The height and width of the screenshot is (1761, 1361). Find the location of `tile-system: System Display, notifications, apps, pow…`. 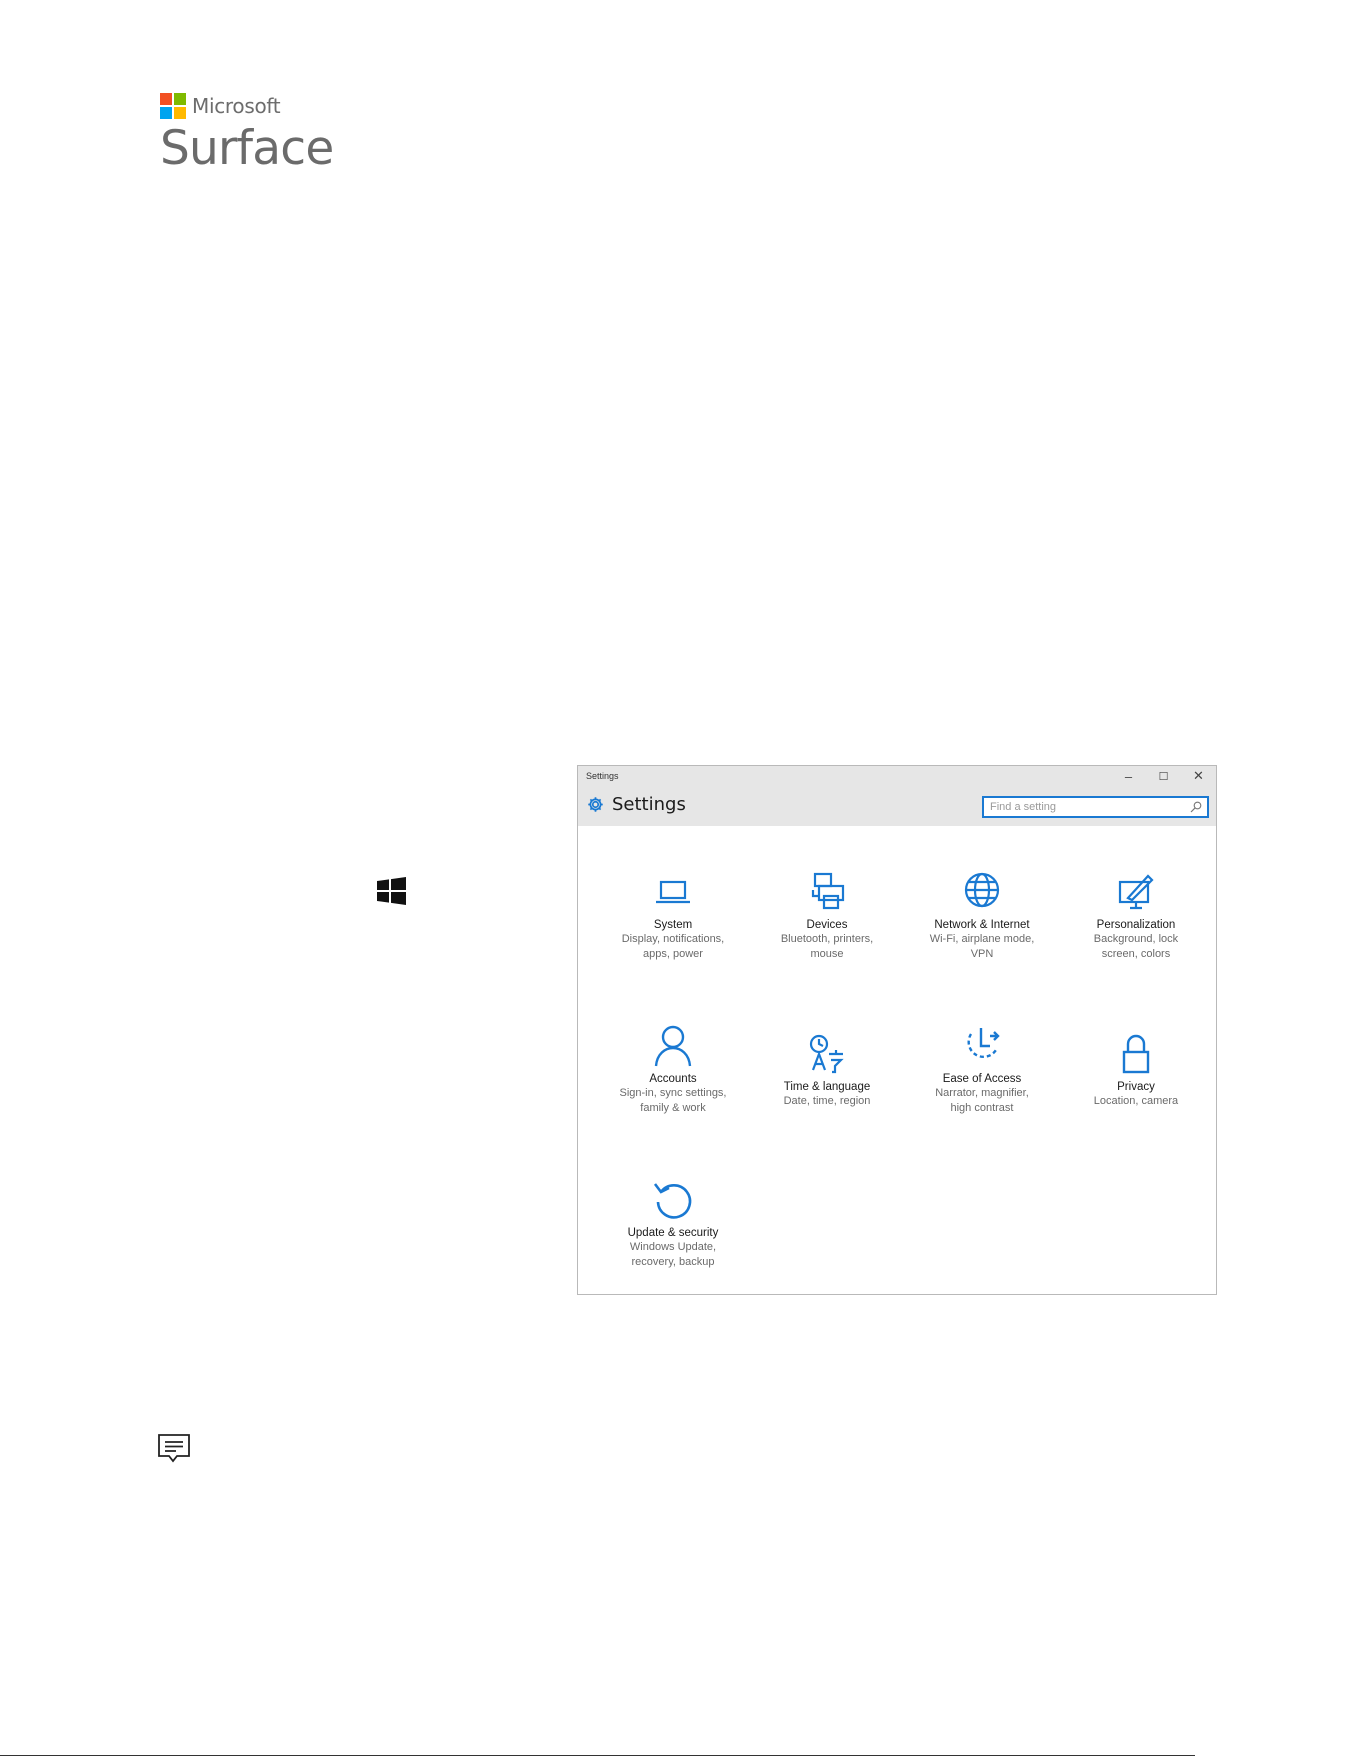

tile-system: System Display, notifications, apps, pow… is located at coordinates (673, 916).